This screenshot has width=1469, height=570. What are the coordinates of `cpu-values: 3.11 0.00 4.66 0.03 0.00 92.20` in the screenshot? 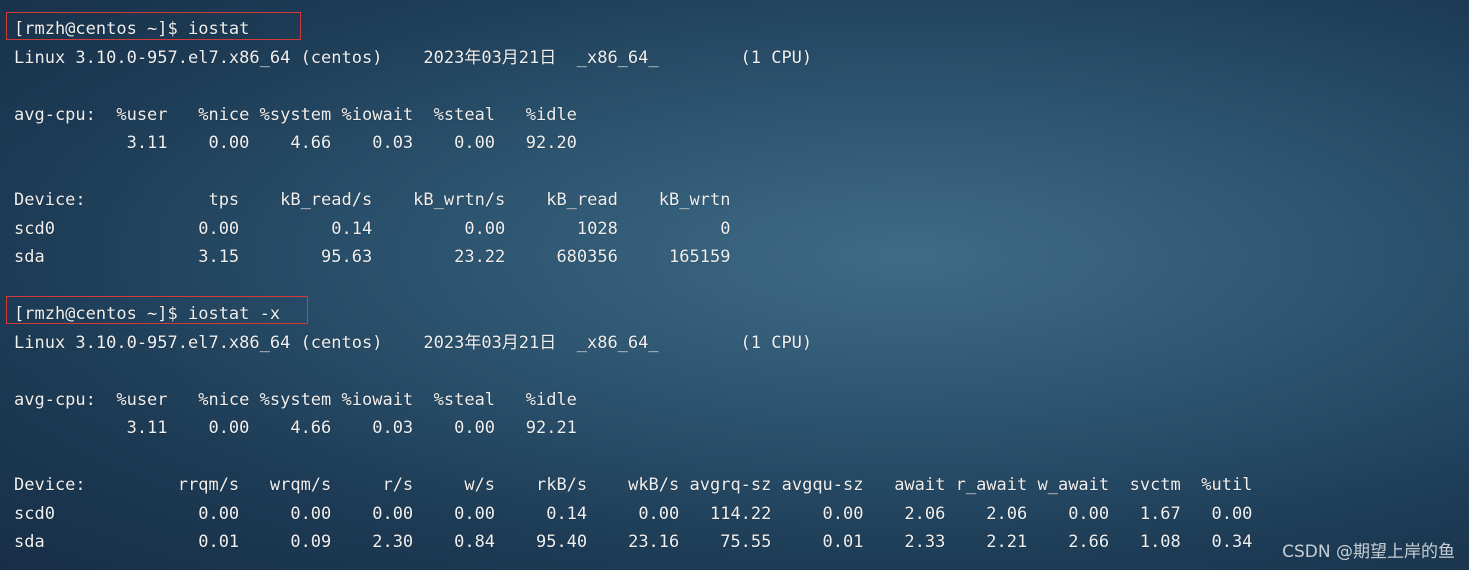 It's located at (295, 143).